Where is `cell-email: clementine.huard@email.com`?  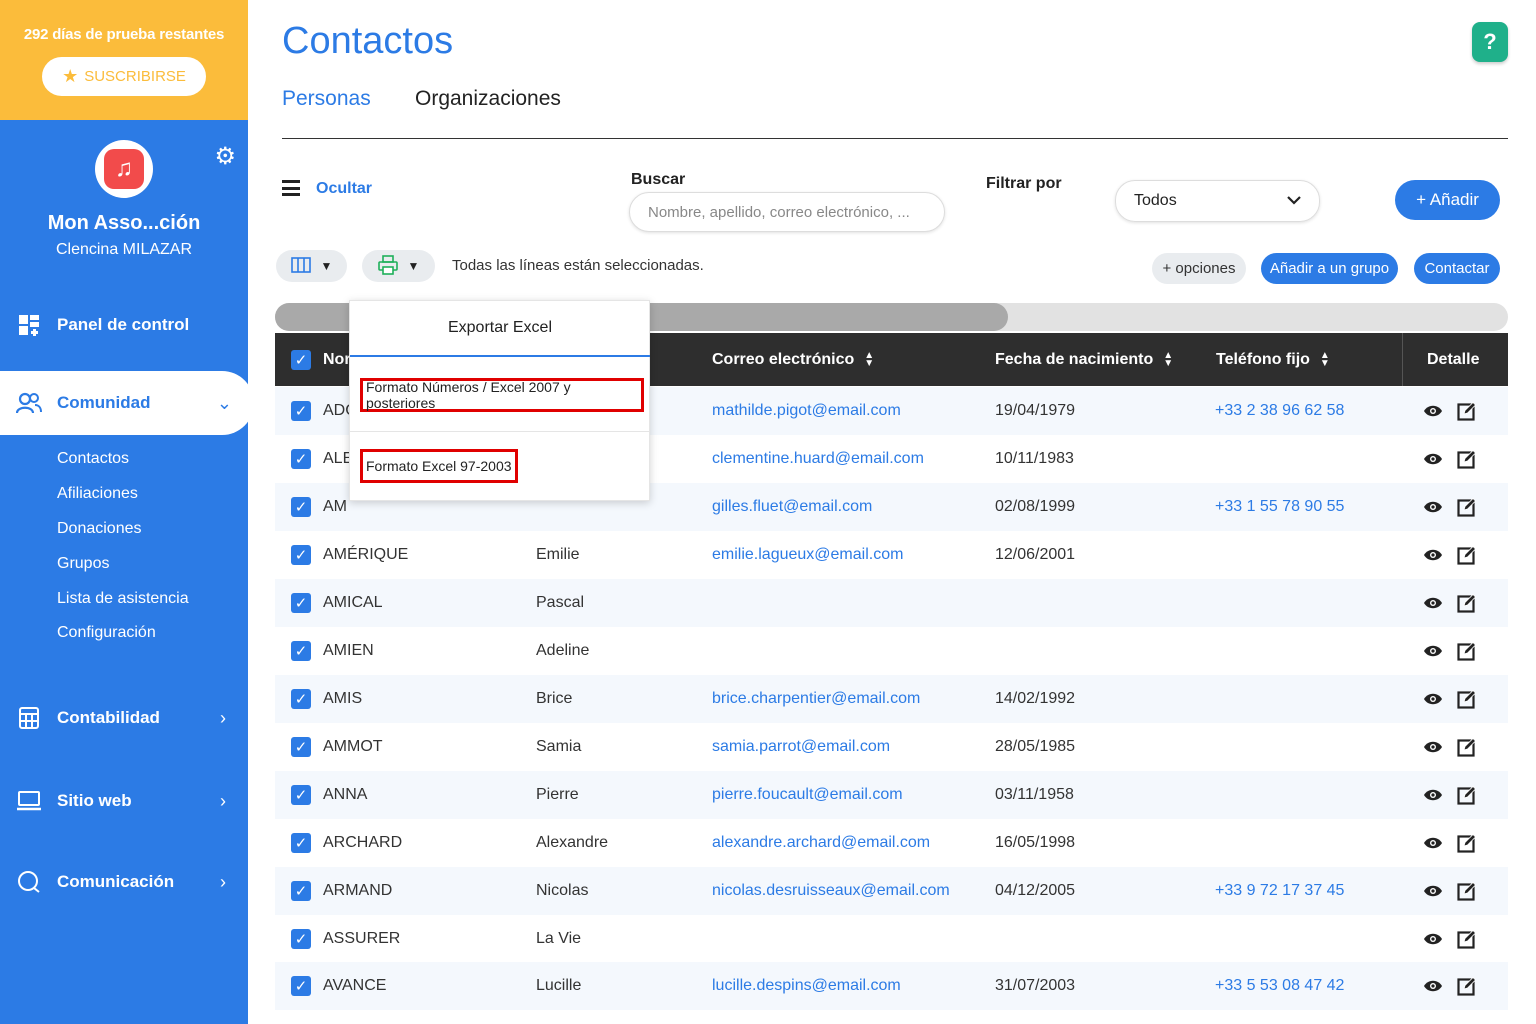
cell-email: clementine.huard@email.com is located at coordinates (818, 459).